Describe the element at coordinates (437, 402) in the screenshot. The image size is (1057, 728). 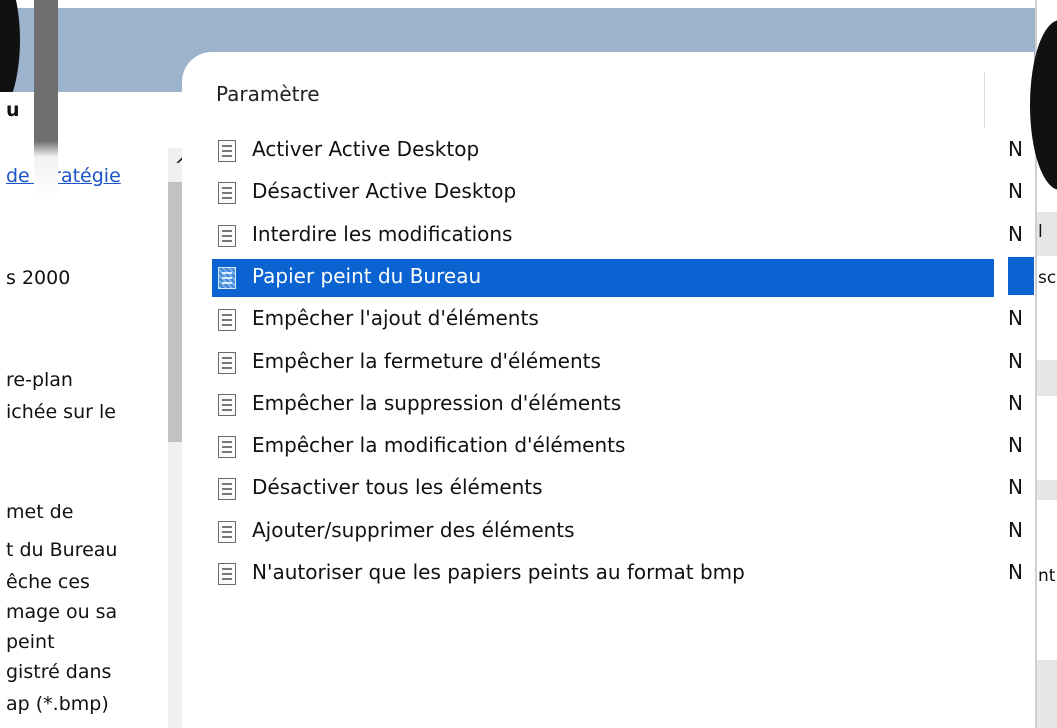
I see `policy-row-label: Empêcher la suppression d'éléments` at that location.